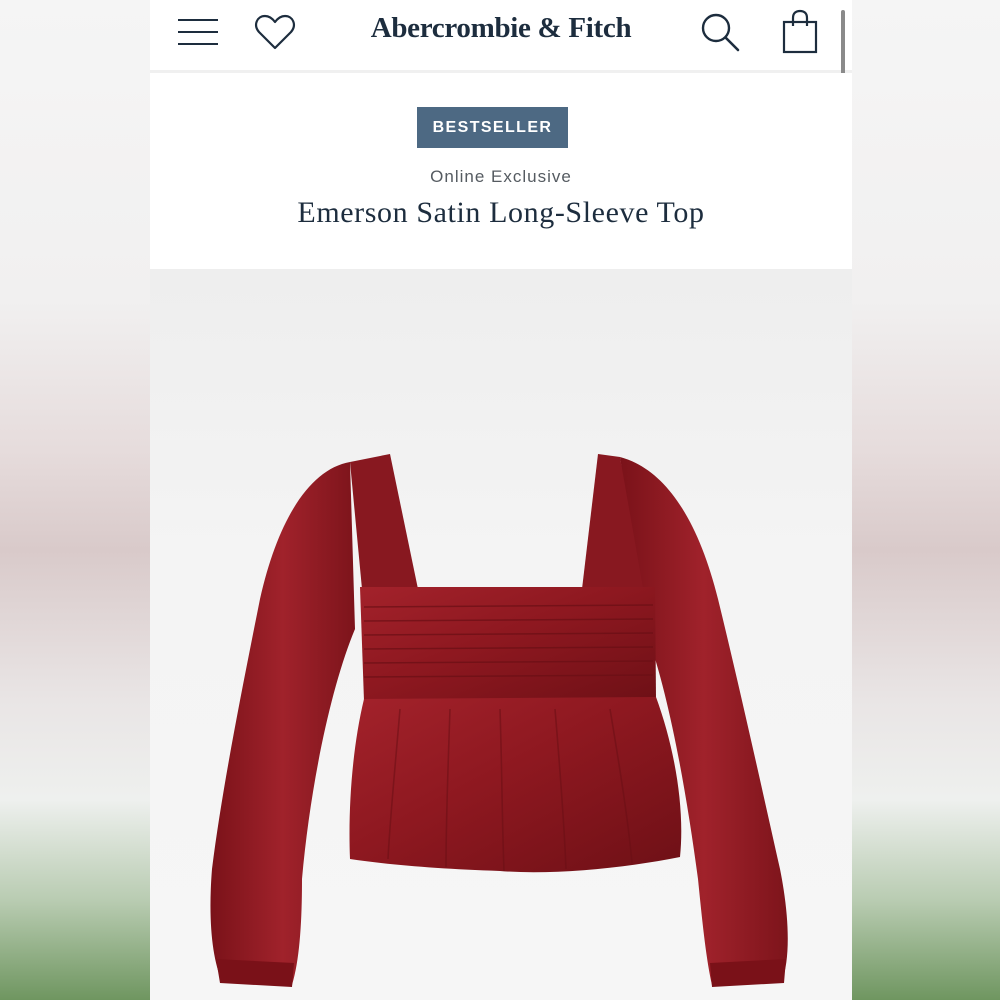  I want to click on search-icon, so click(720, 32).